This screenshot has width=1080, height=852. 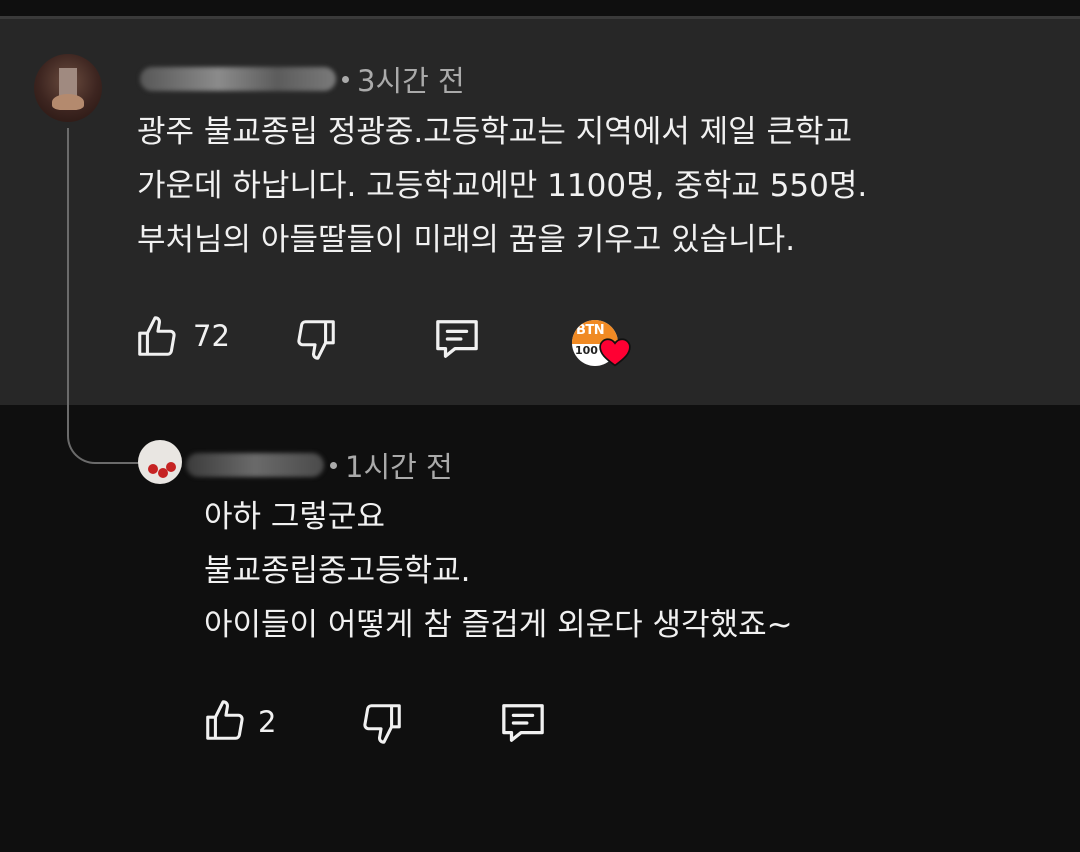 What do you see at coordinates (466, 240) in the screenshot?
I see `comment-line: 부처님의 아들딸들이 미래의 꿈을 키우고 있습니다.` at bounding box center [466, 240].